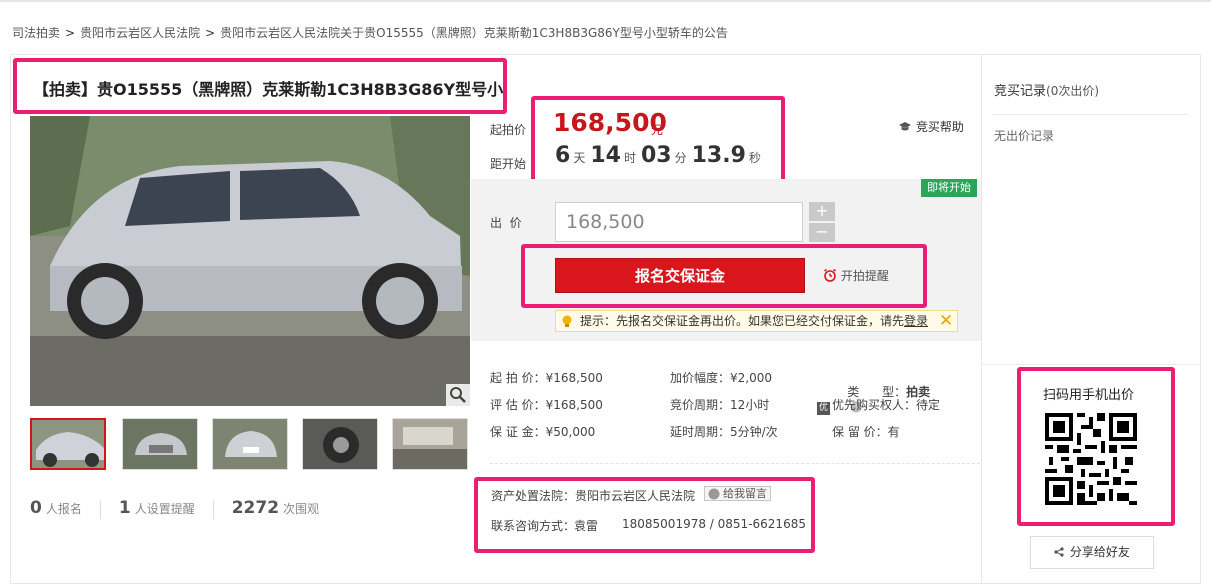 This screenshot has height=587, width=1211. Describe the element at coordinates (949, 188) in the screenshot. I see `status-badge: 即将开始` at that location.